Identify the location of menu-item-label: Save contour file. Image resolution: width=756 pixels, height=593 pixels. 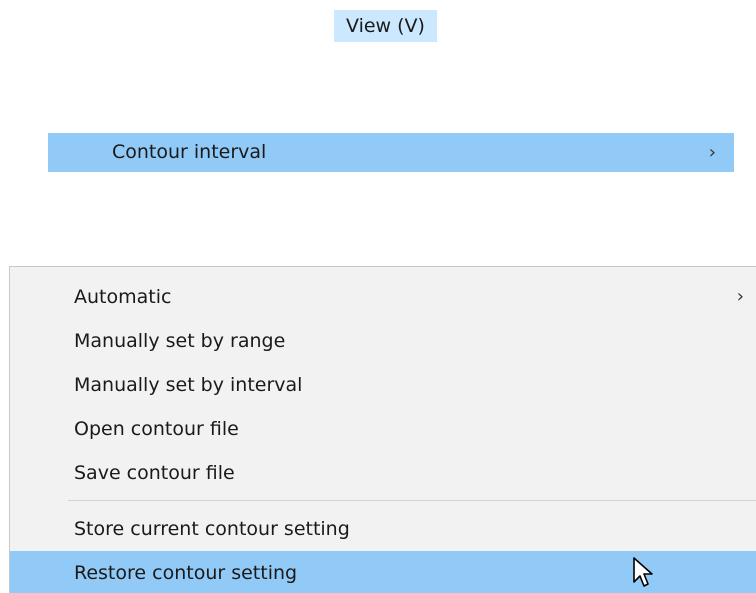
(154, 473).